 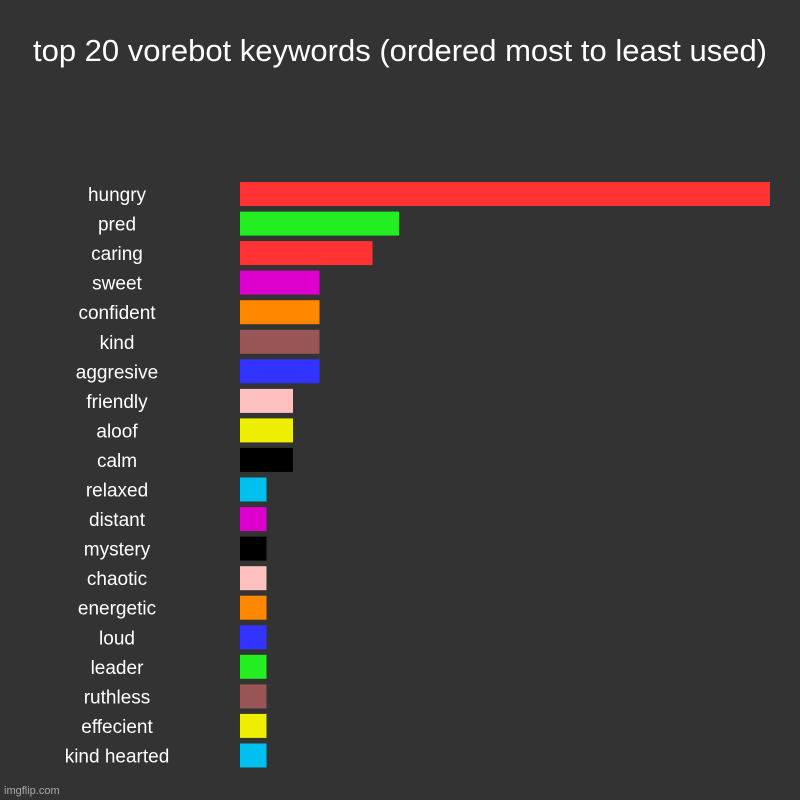 What do you see at coordinates (266, 400) in the screenshot?
I see `bar-friendly` at bounding box center [266, 400].